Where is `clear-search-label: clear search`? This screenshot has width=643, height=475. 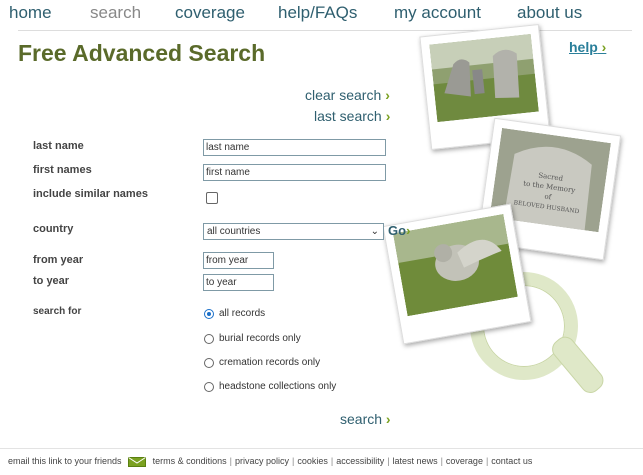 clear-search-label: clear search is located at coordinates (343, 95).